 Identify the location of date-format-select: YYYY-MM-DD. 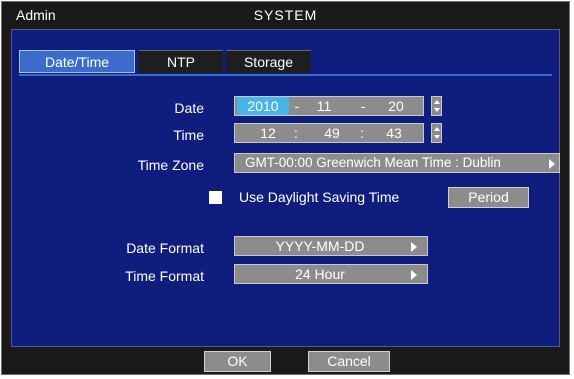
(331, 246).